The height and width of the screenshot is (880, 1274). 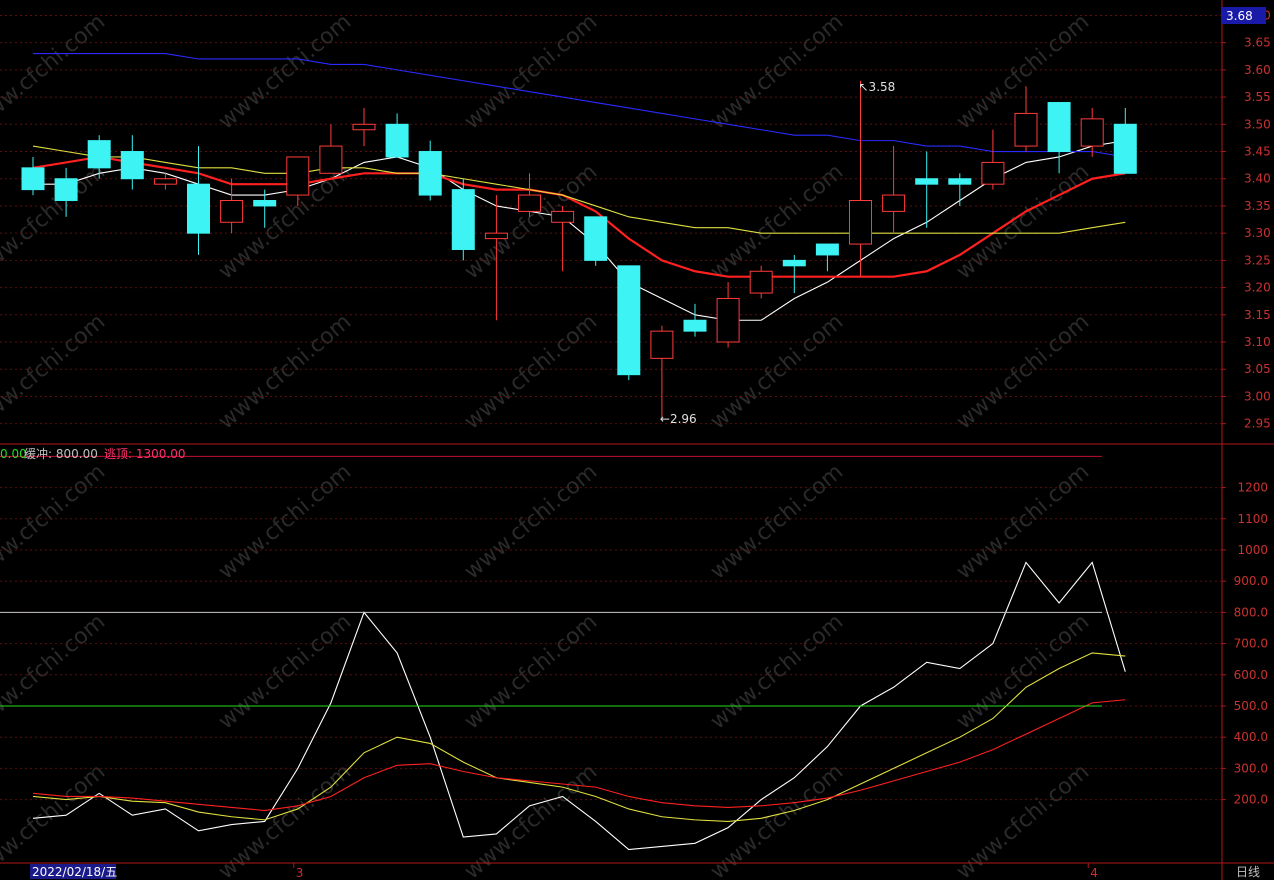 What do you see at coordinates (1251, 675) in the screenshot?
I see `indicator-tick-label: 600.0` at bounding box center [1251, 675].